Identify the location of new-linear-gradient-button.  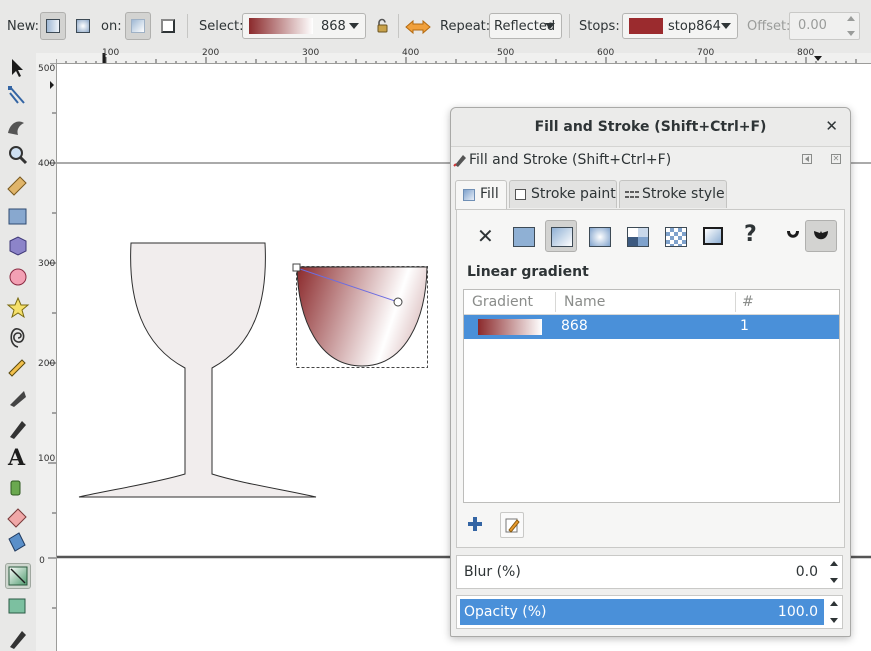
(53, 26).